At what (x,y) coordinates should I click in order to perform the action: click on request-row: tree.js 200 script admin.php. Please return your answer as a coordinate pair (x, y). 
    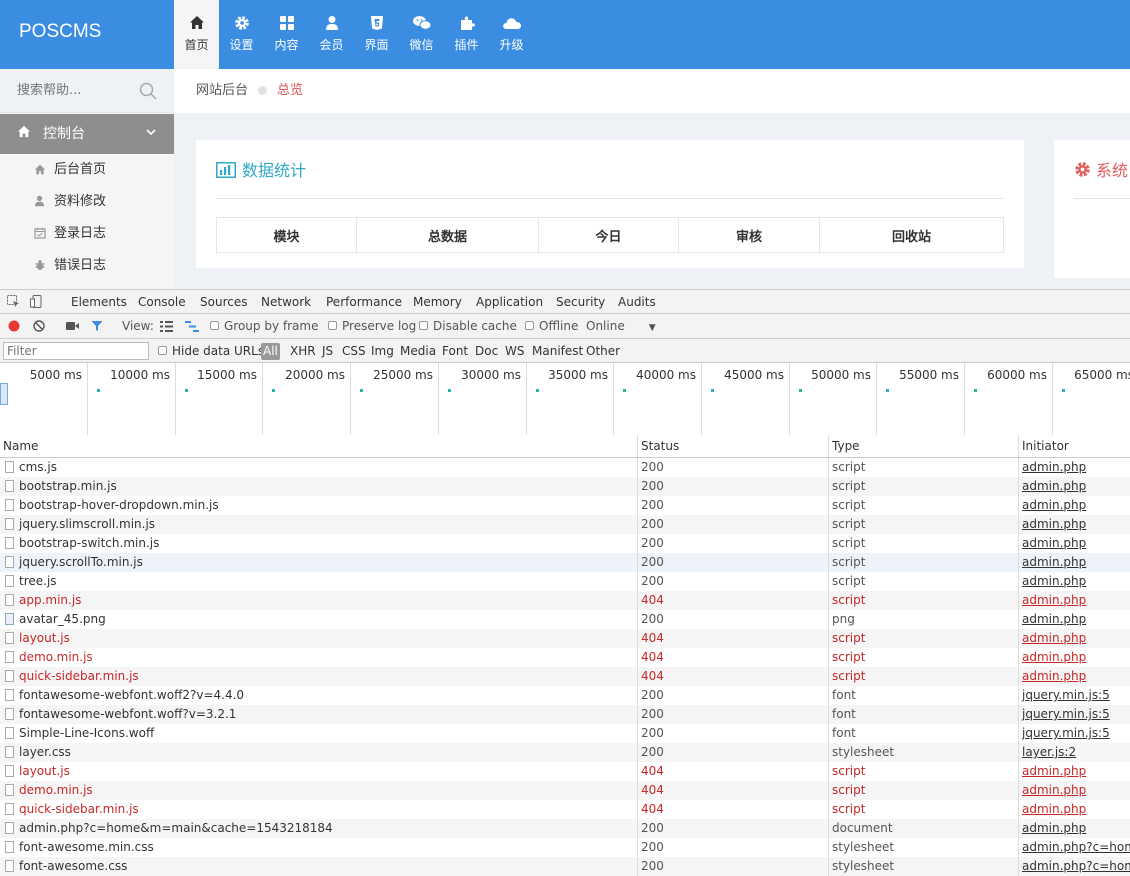
    Looking at the image, I should click on (565, 581).